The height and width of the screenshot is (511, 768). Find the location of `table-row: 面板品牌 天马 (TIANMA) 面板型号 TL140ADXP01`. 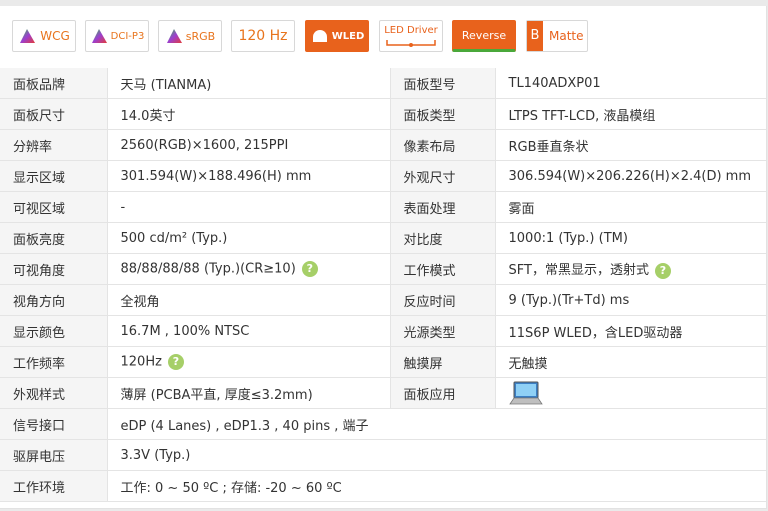

table-row: 面板品牌 天马 (TIANMA) 面板型号 TL140ADXP01 is located at coordinates (383, 83).